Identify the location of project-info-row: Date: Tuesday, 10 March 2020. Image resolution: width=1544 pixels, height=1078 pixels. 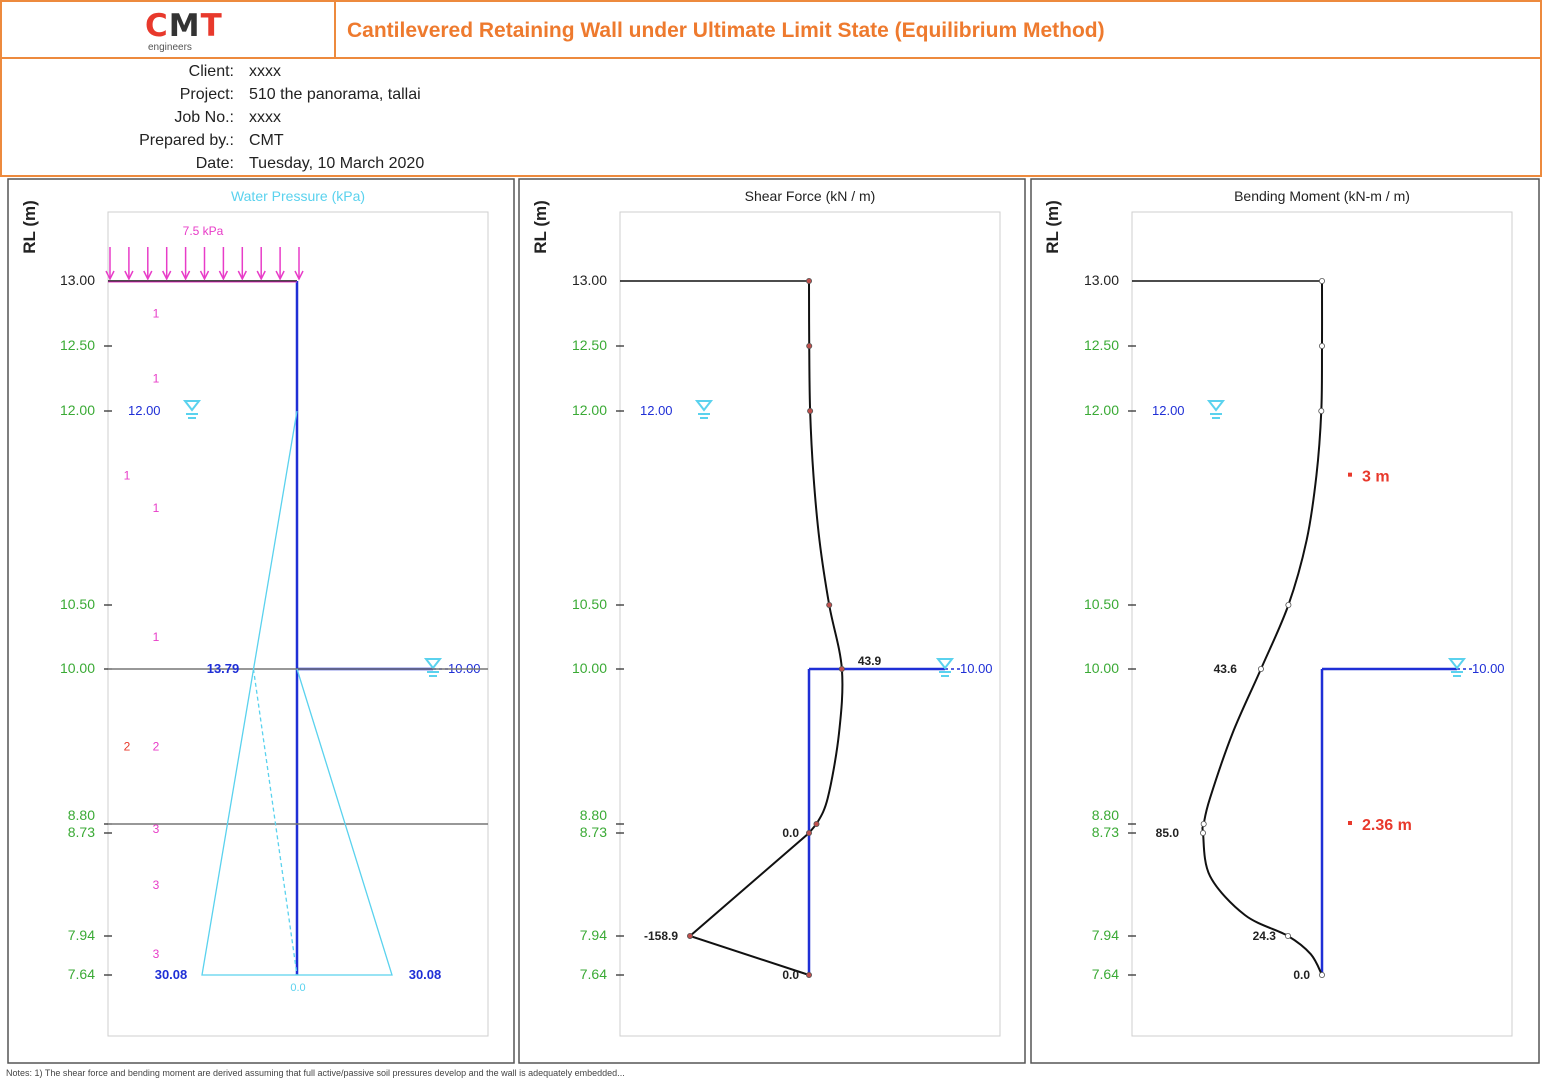
(352, 166).